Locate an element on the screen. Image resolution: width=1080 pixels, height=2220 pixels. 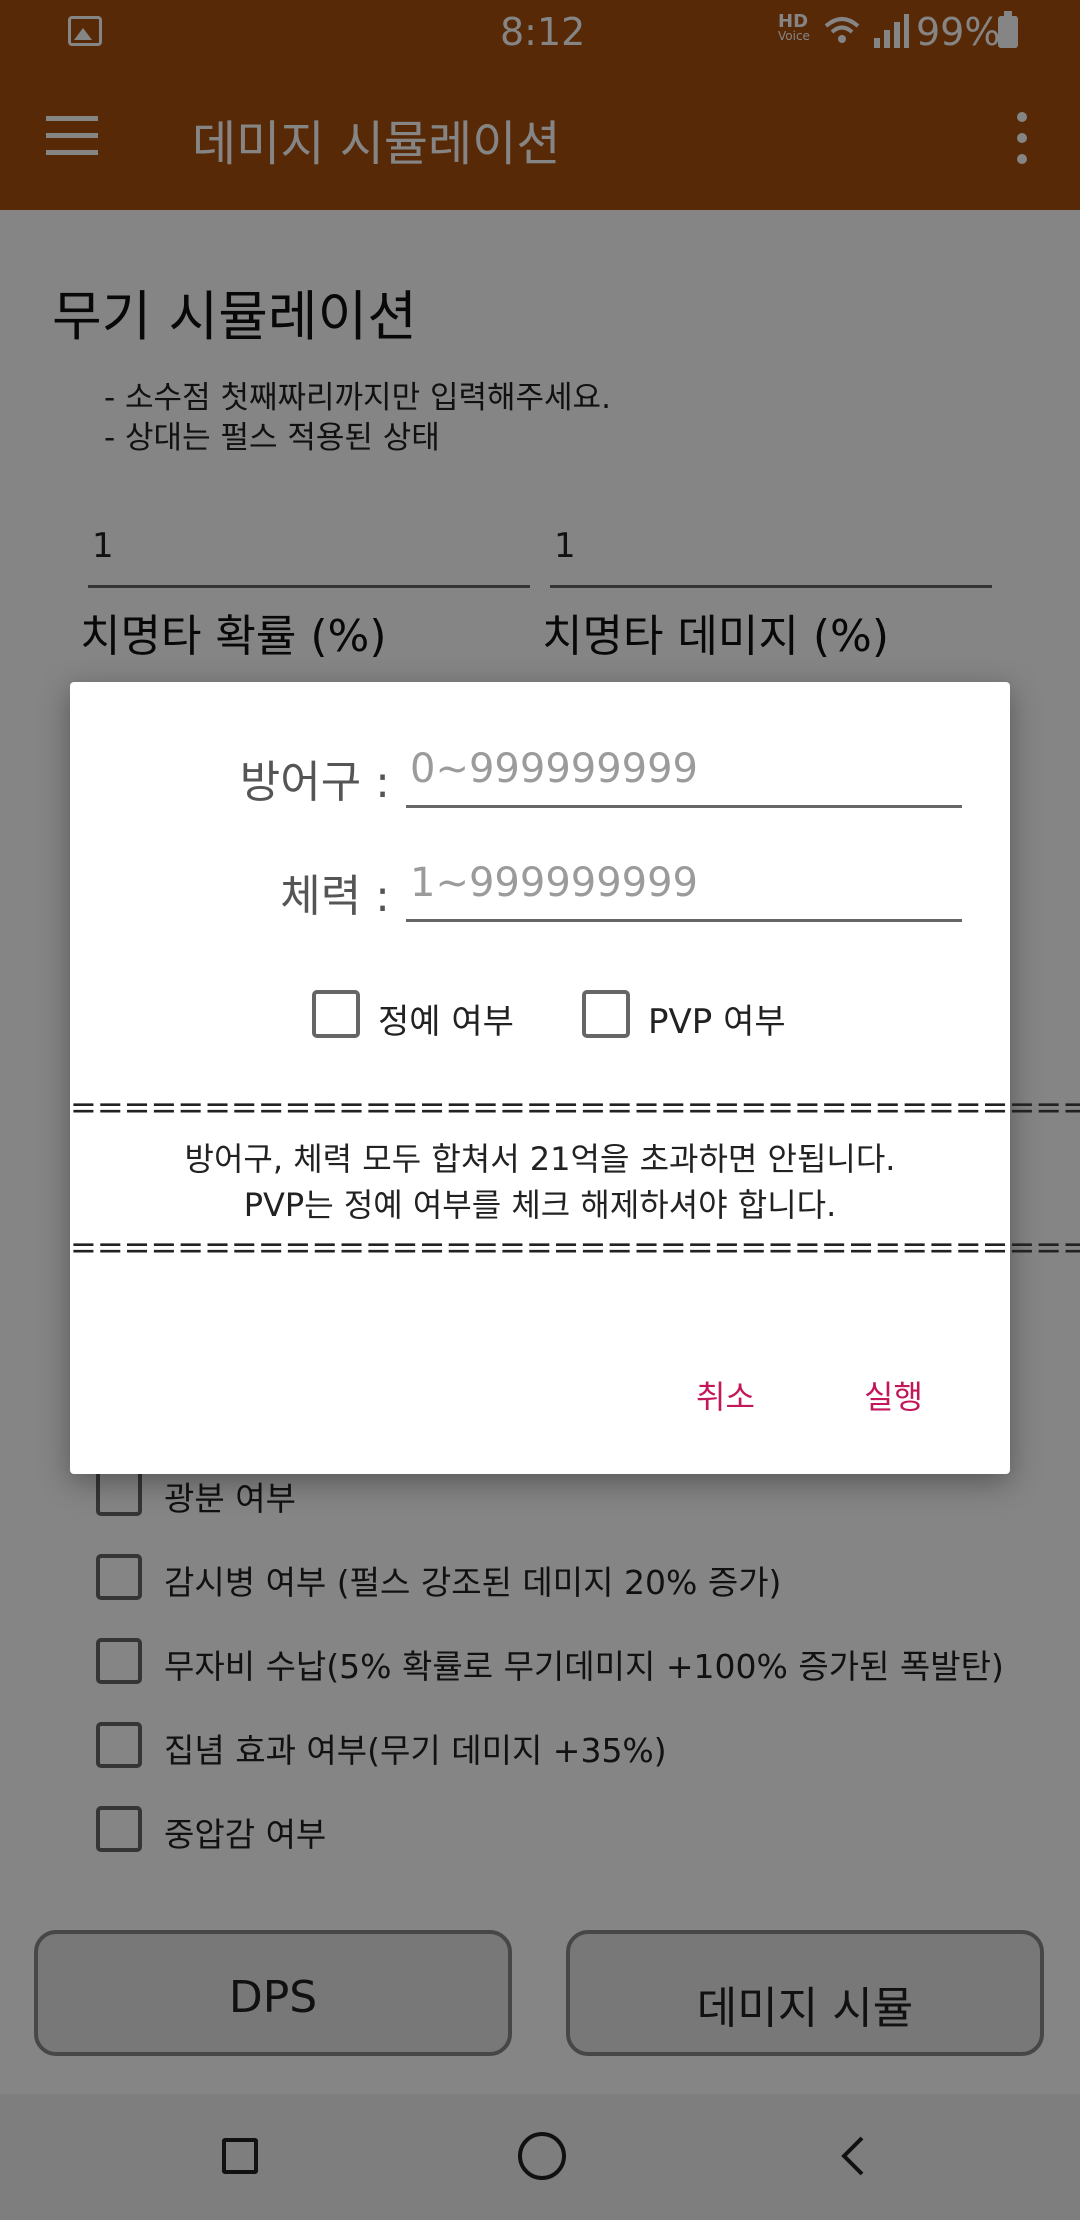
health-label: 체력 : is located at coordinates (335, 896).